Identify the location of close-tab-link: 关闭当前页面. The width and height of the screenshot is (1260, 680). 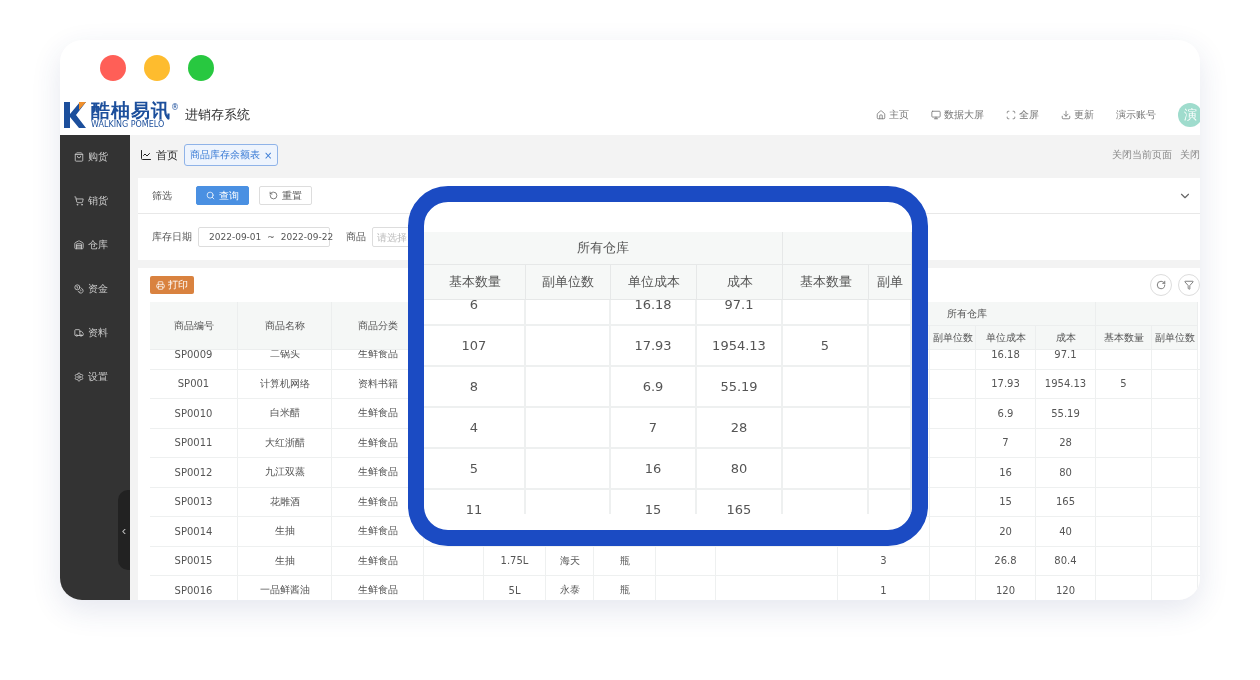
(1142, 155).